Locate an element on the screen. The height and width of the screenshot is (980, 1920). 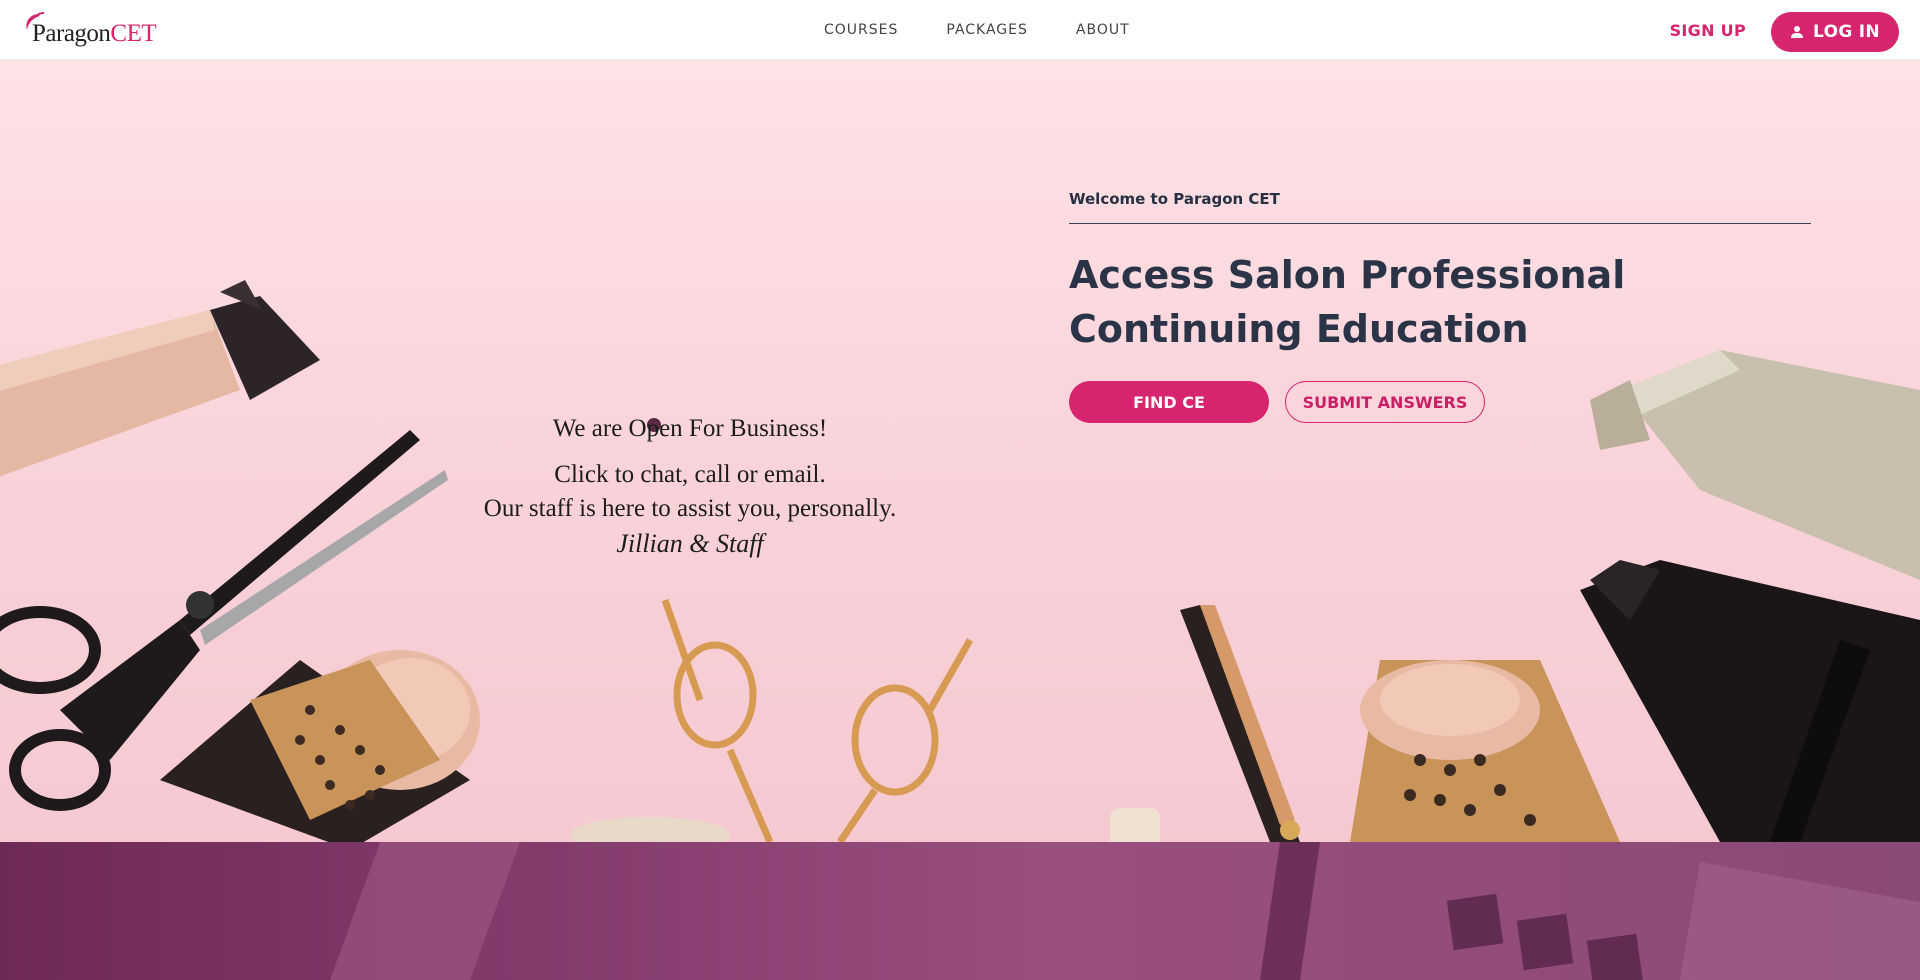
submit-answers-button: SUBMIT ANSWERS is located at coordinates (1385, 402).